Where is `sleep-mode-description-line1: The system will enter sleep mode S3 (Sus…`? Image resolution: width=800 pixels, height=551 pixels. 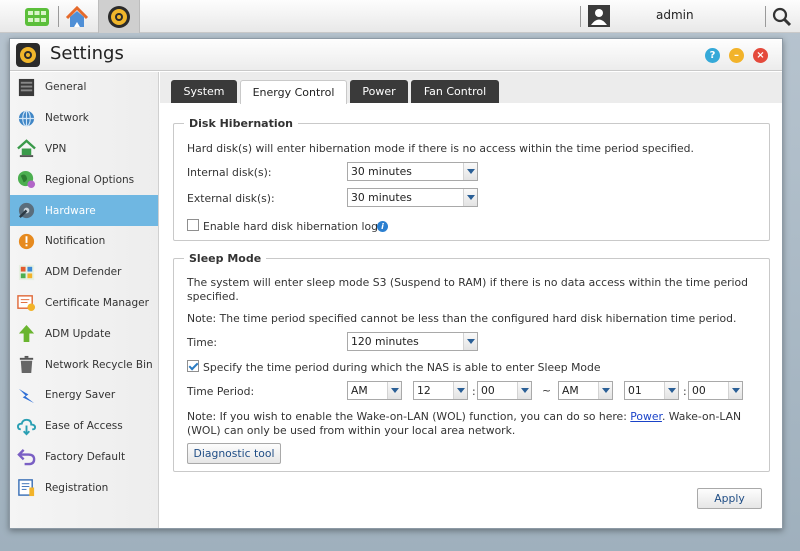 sleep-mode-description-line1: The system will enter sleep mode S3 (Sus… is located at coordinates (467, 282).